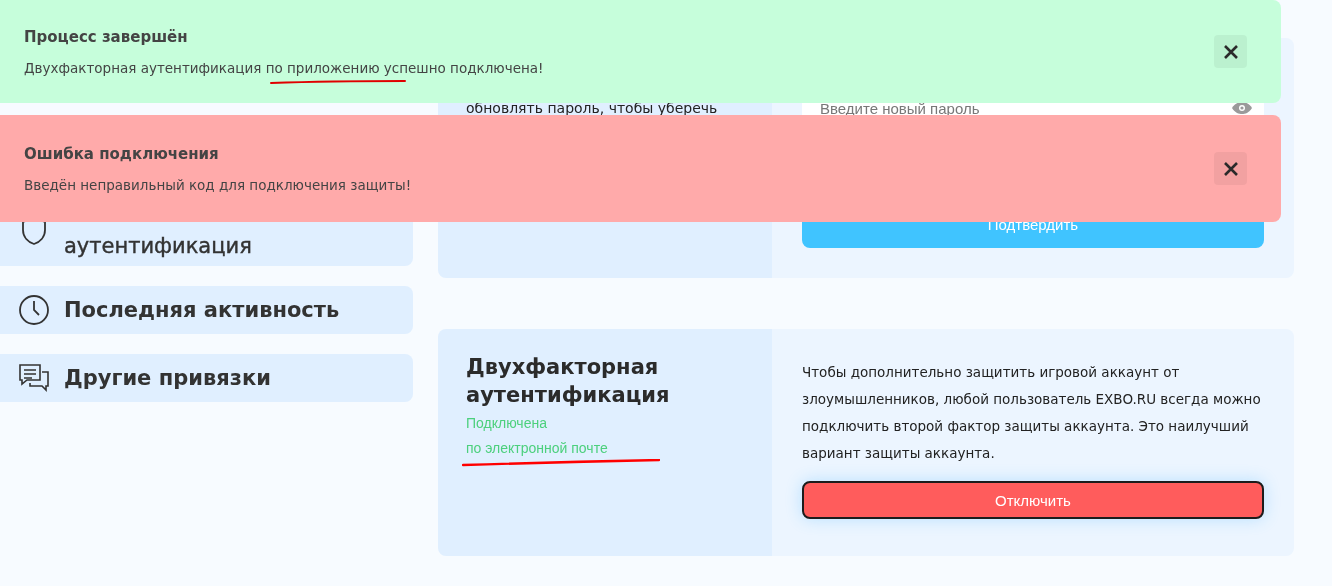 The width and height of the screenshot is (1332, 586). Describe the element at coordinates (592, 108) in the screenshot. I see `card-description: обновлять пароль, чтобы уберечь` at that location.